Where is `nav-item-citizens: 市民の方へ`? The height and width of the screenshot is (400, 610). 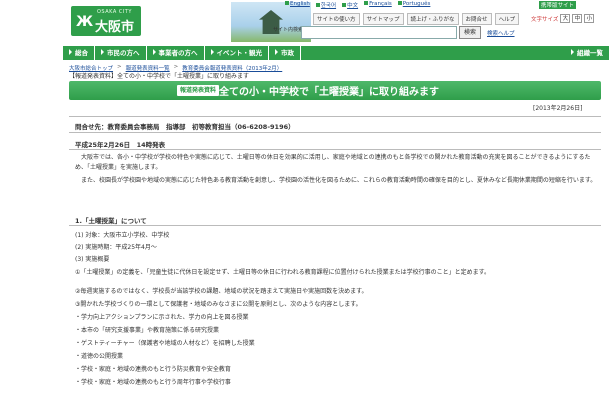
nav-item-citizens: 市民の方へ is located at coordinates (121, 53).